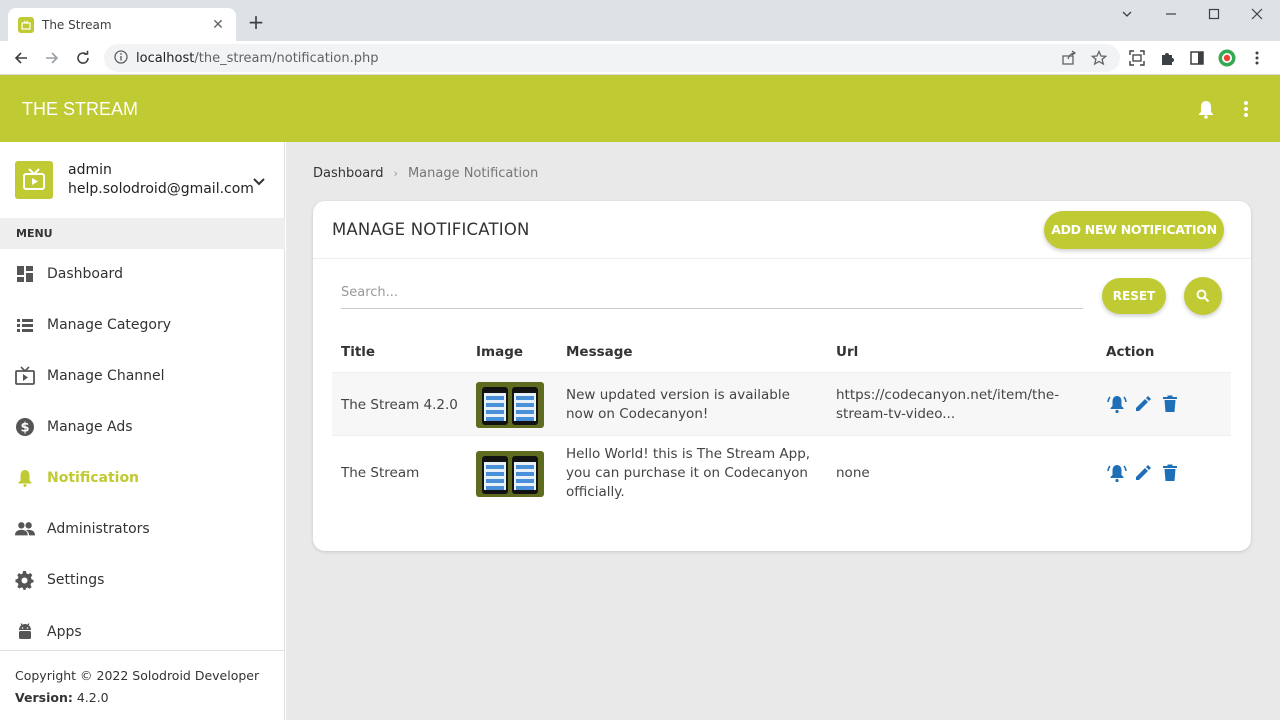  What do you see at coordinates (142, 632) in the screenshot?
I see `sidebar-item-apps: Apps` at bounding box center [142, 632].